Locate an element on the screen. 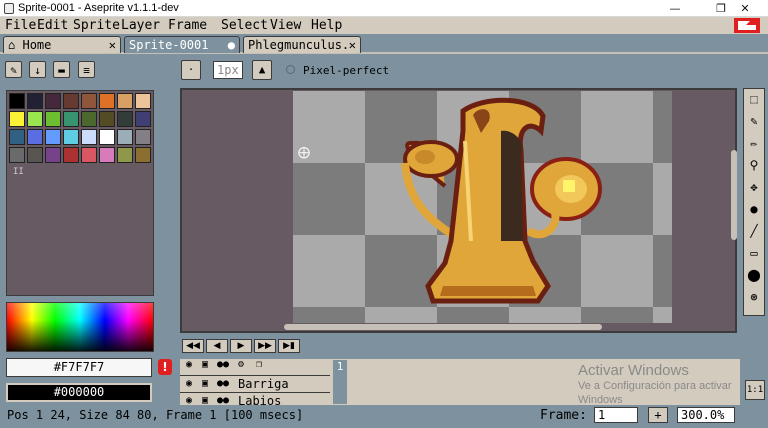 The height and width of the screenshot is (428, 768). frame-input: 1 is located at coordinates (616, 415).